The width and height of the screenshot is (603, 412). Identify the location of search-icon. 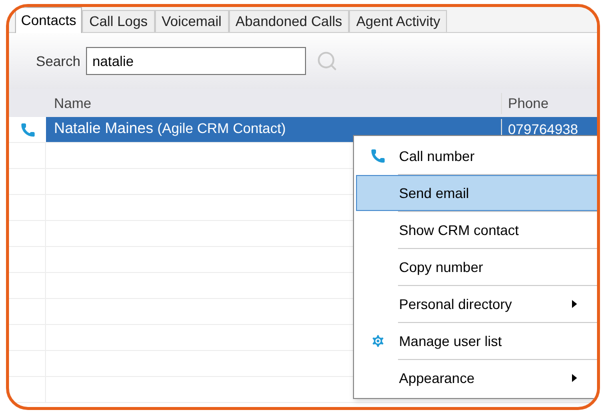
(327, 61).